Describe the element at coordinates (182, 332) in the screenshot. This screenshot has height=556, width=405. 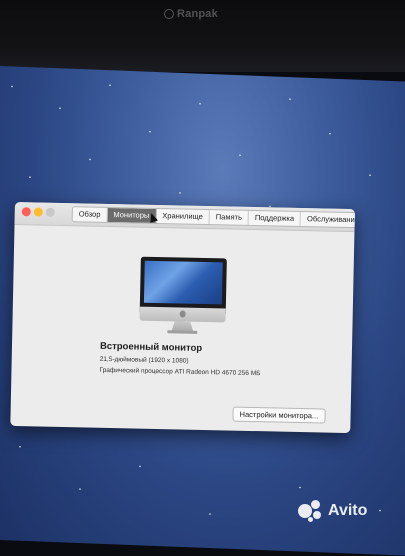
I see `imac-base` at that location.